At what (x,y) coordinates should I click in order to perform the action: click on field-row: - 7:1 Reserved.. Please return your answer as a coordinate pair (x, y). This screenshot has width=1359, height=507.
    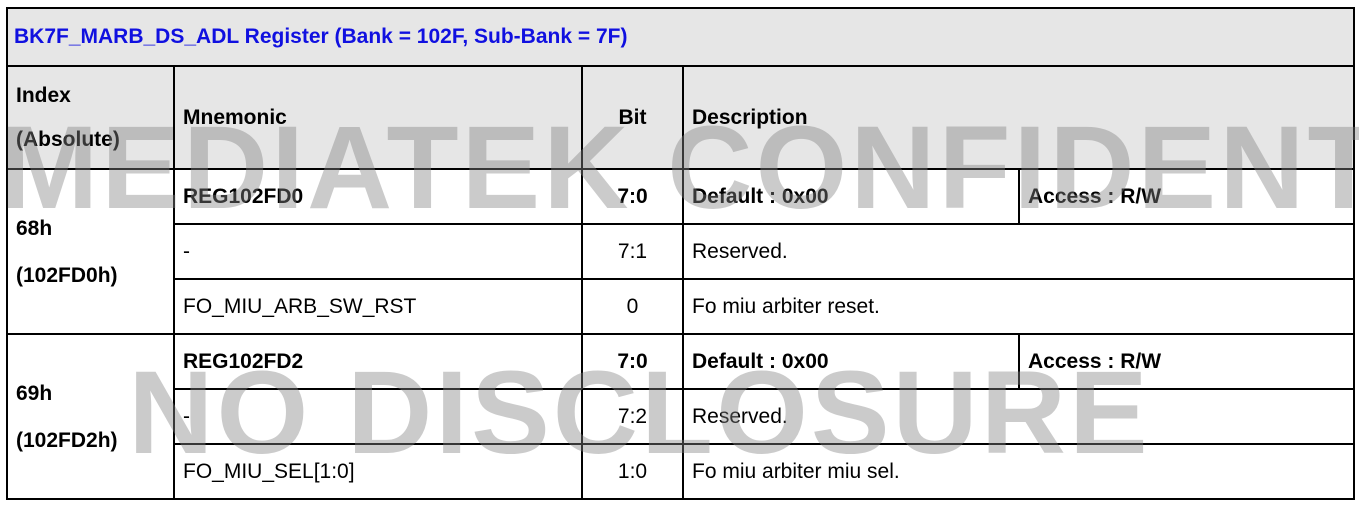
    Looking at the image, I should click on (681, 251).